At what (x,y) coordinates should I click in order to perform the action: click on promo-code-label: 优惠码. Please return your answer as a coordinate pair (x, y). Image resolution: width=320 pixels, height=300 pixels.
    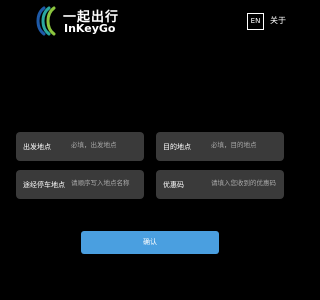
    Looking at the image, I should click on (173, 184).